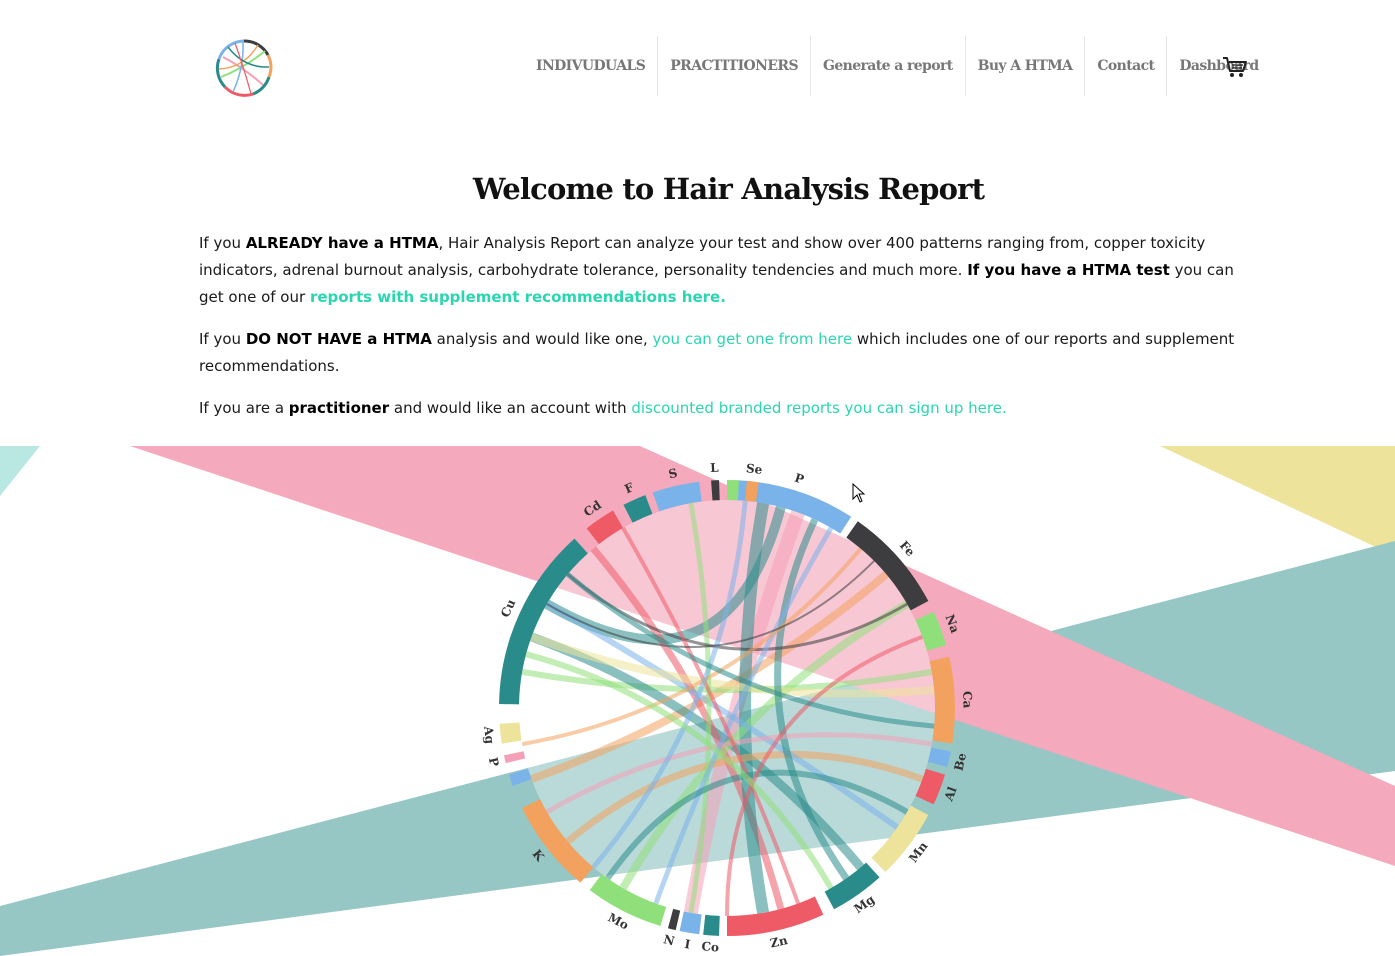 The width and height of the screenshot is (1395, 956). What do you see at coordinates (510, 408) in the screenshot?
I see `p3-text-2: and would like an account with` at bounding box center [510, 408].